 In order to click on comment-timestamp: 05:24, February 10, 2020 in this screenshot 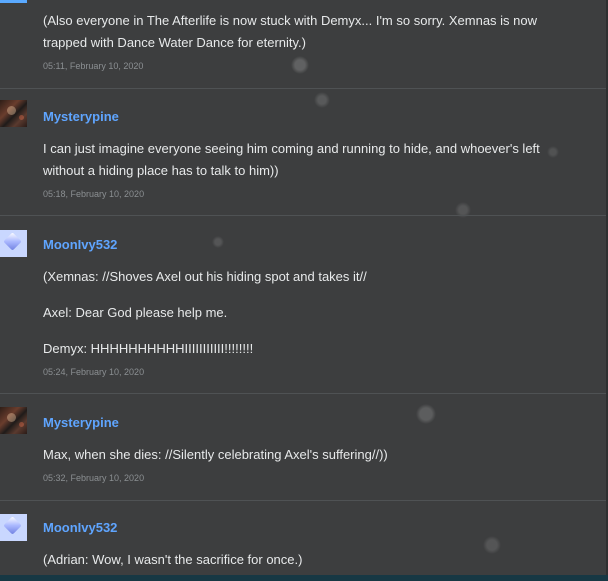, I will do `click(94, 372)`.